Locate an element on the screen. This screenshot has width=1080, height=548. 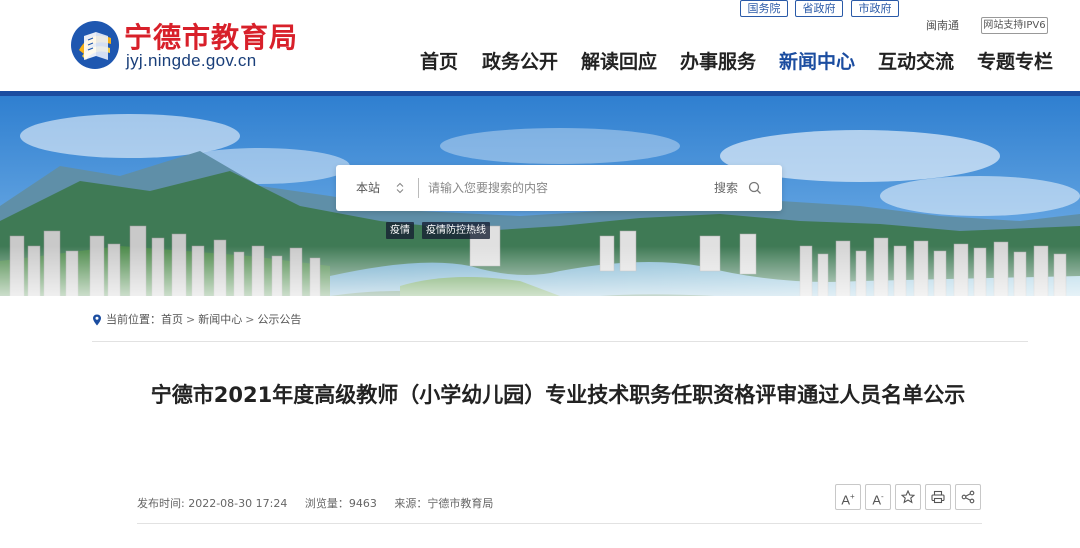
nav-gov-affairs: 政务公开 is located at coordinates (520, 62).